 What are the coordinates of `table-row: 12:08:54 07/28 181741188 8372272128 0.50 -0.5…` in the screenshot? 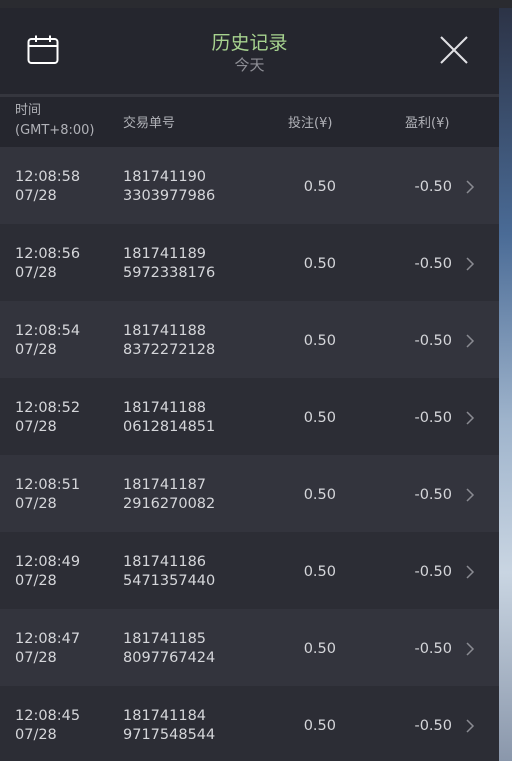 It's located at (249, 339).